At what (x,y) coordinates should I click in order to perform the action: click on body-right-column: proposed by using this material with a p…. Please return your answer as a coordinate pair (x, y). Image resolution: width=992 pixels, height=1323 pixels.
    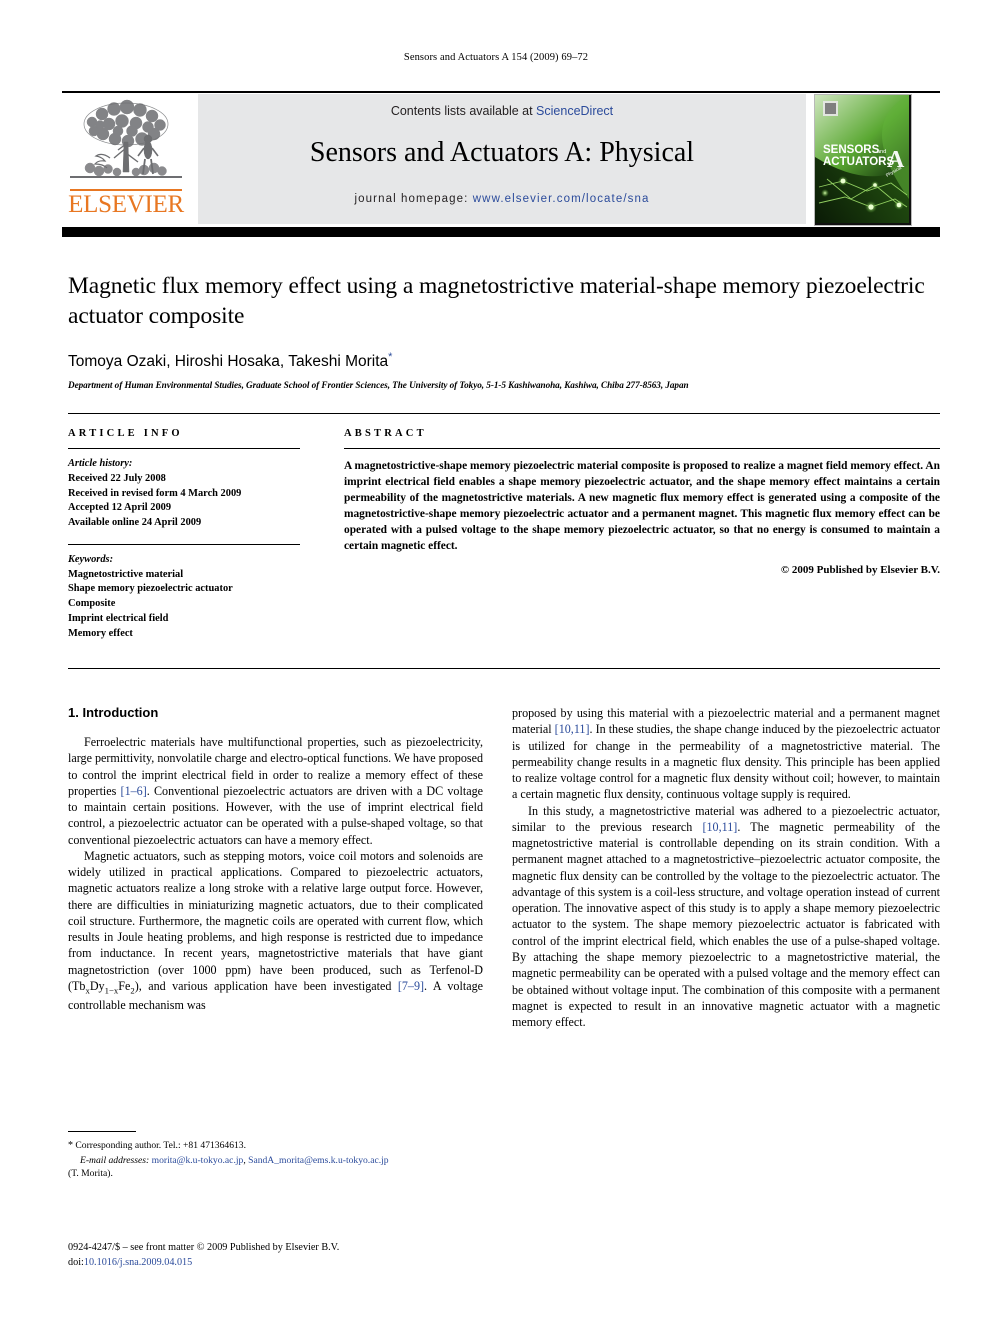
    Looking at the image, I should click on (726, 867).